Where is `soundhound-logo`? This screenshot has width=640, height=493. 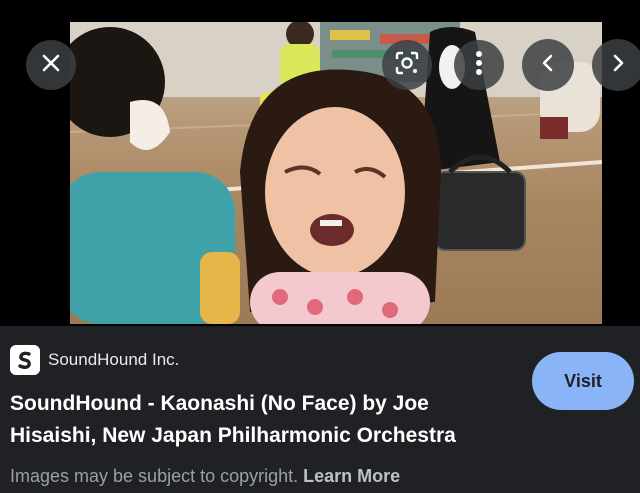
soundhound-logo is located at coordinates (25, 360).